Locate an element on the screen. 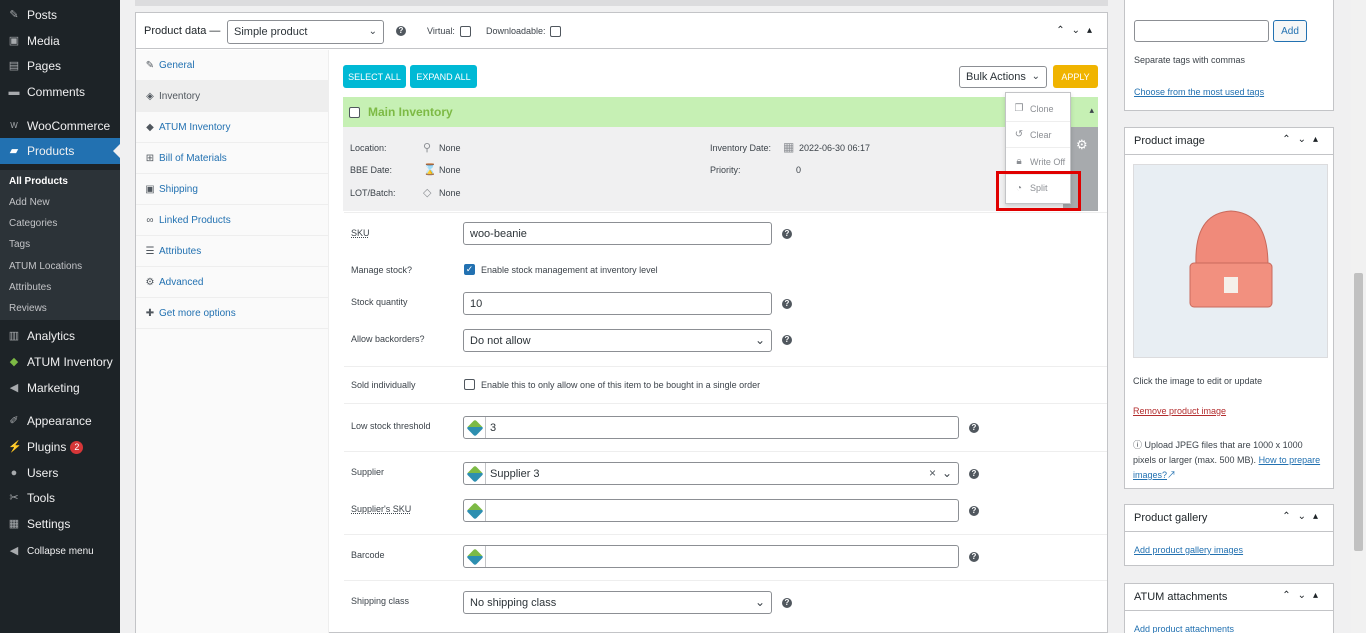 The image size is (1366, 633). menu-clear: ↺ Clear is located at coordinates (1038, 135).